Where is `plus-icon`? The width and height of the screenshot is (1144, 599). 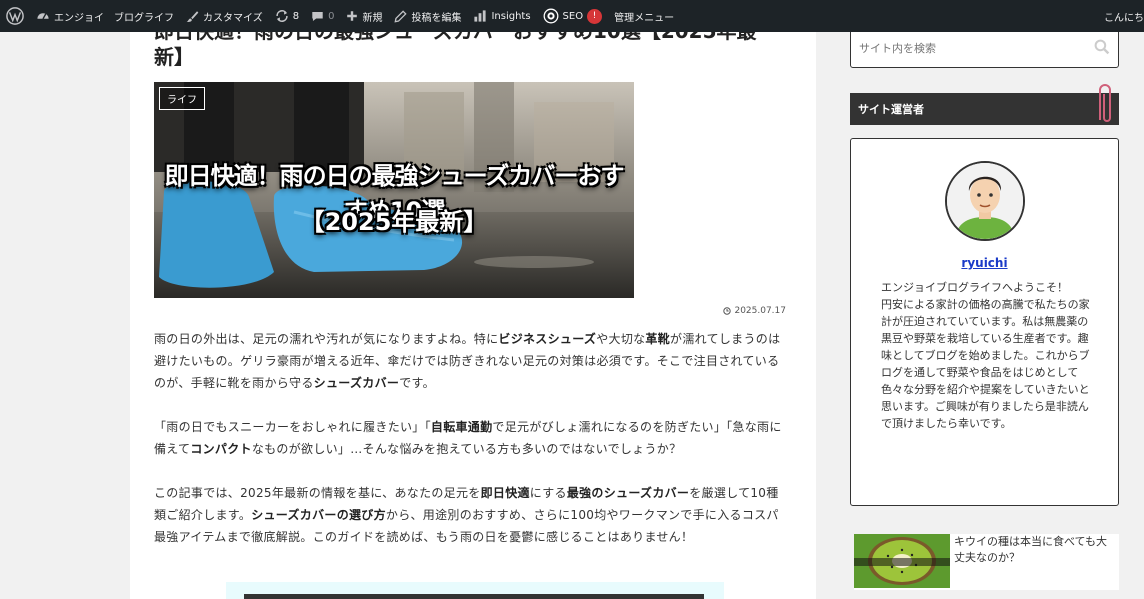
plus-icon is located at coordinates (352, 16).